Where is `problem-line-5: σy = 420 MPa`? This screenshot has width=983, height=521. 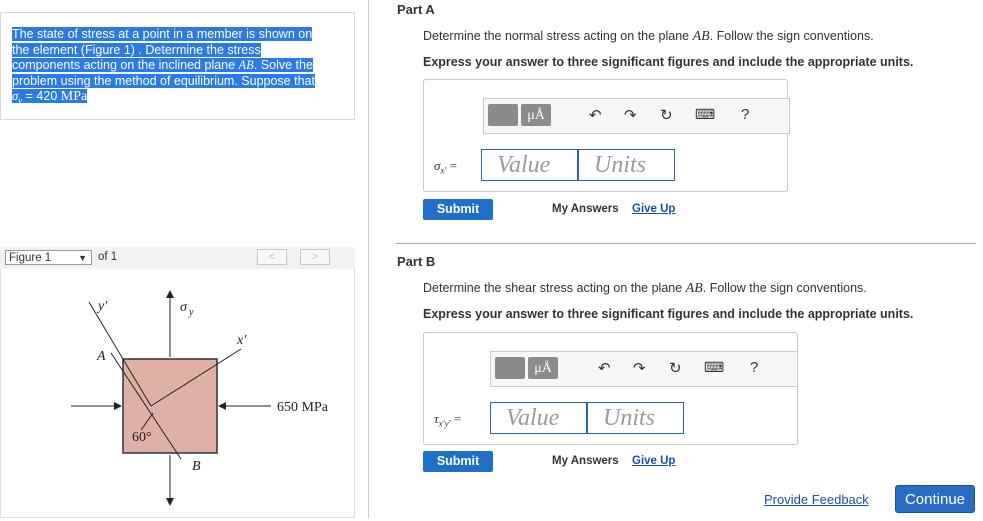
problem-line-5: σy = 420 MPa is located at coordinates (50, 97).